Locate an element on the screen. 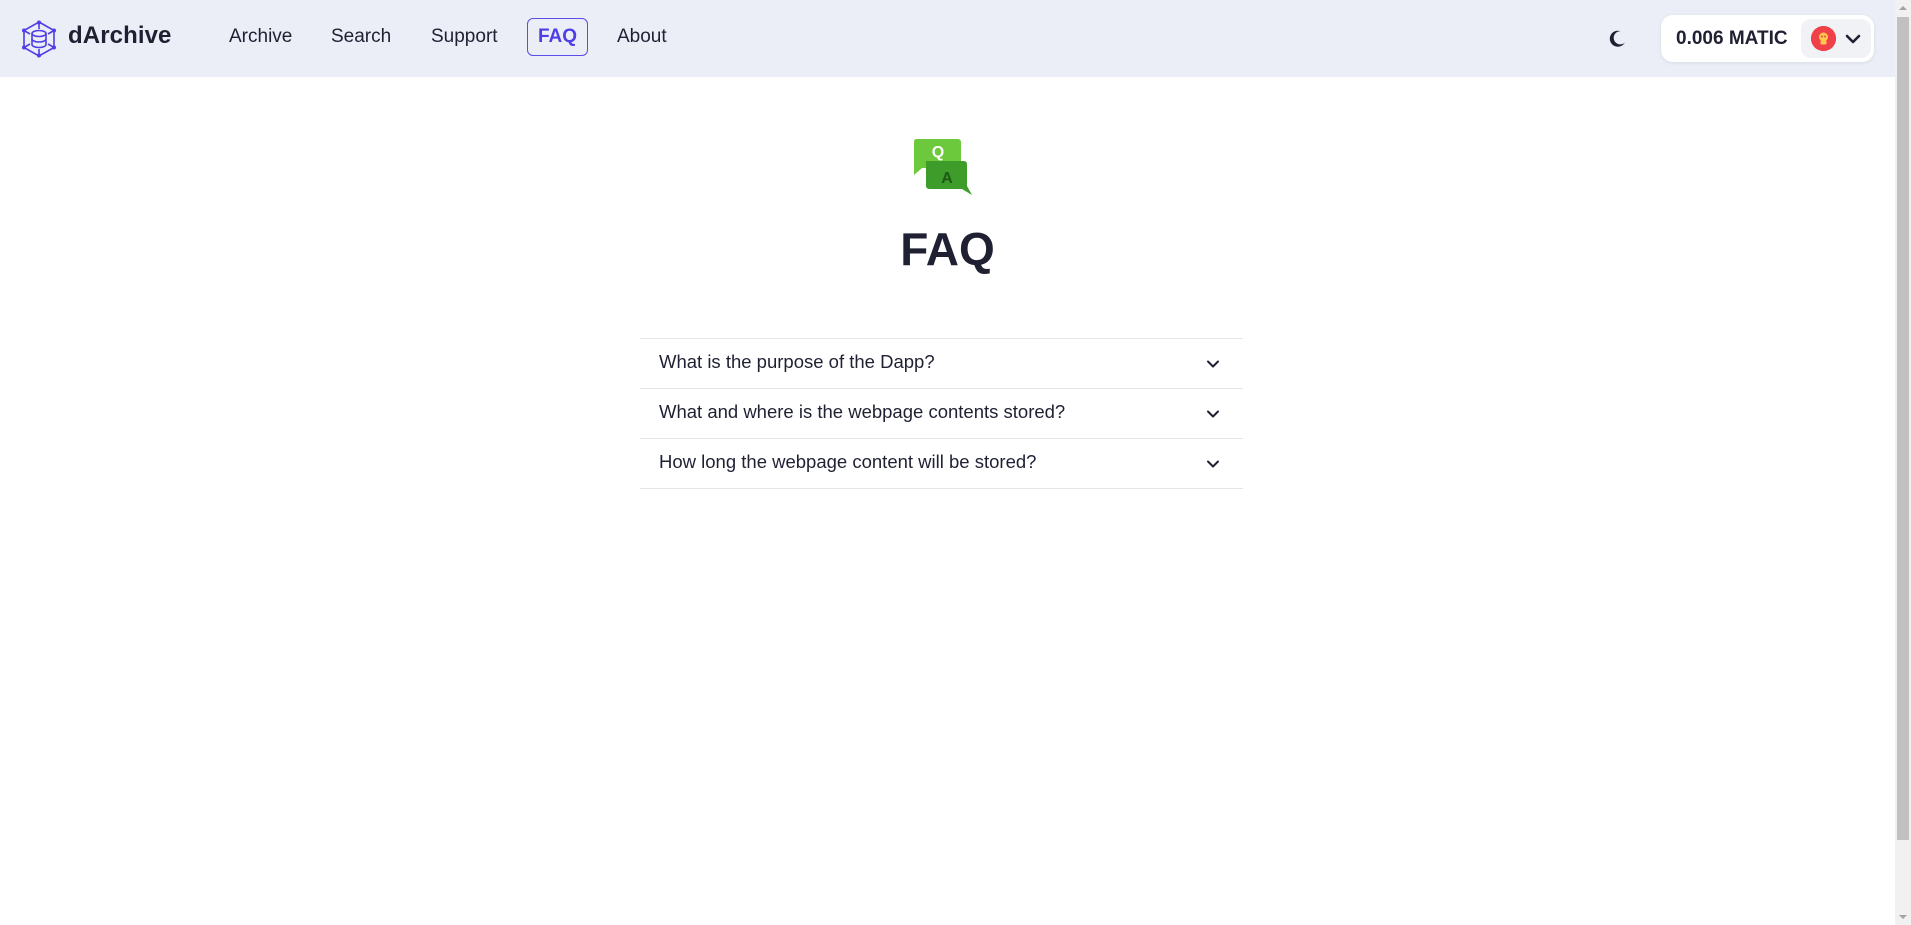 The image size is (1911, 925). qa-icon-q: Q is located at coordinates (938, 152).